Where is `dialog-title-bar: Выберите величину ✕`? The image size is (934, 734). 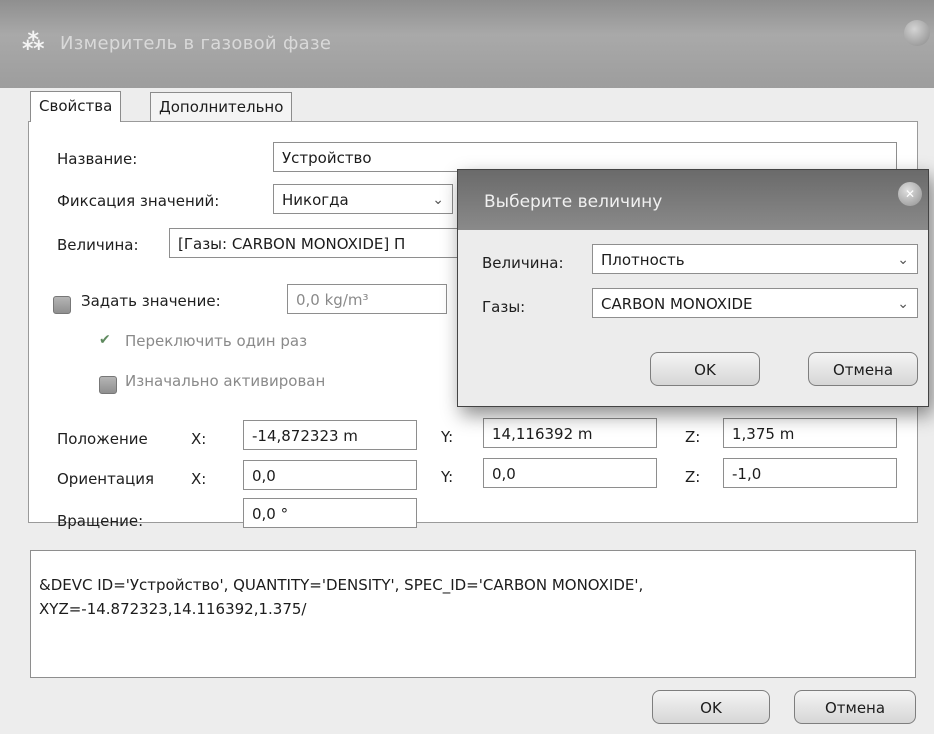 dialog-title-bar: Выберите величину ✕ is located at coordinates (693, 200).